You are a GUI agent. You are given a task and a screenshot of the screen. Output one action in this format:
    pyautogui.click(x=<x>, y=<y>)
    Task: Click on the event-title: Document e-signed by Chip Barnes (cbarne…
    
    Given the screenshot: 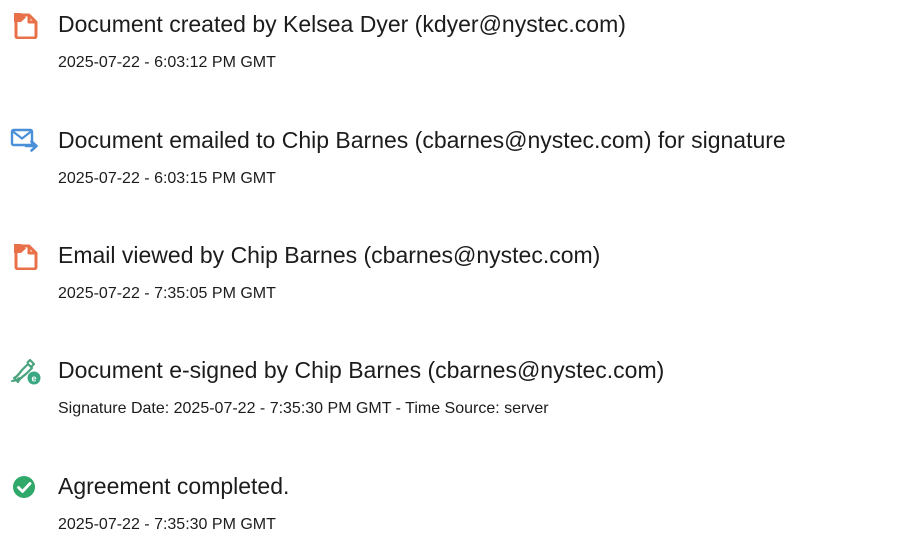 What is the action you would take?
    pyautogui.click(x=361, y=370)
    